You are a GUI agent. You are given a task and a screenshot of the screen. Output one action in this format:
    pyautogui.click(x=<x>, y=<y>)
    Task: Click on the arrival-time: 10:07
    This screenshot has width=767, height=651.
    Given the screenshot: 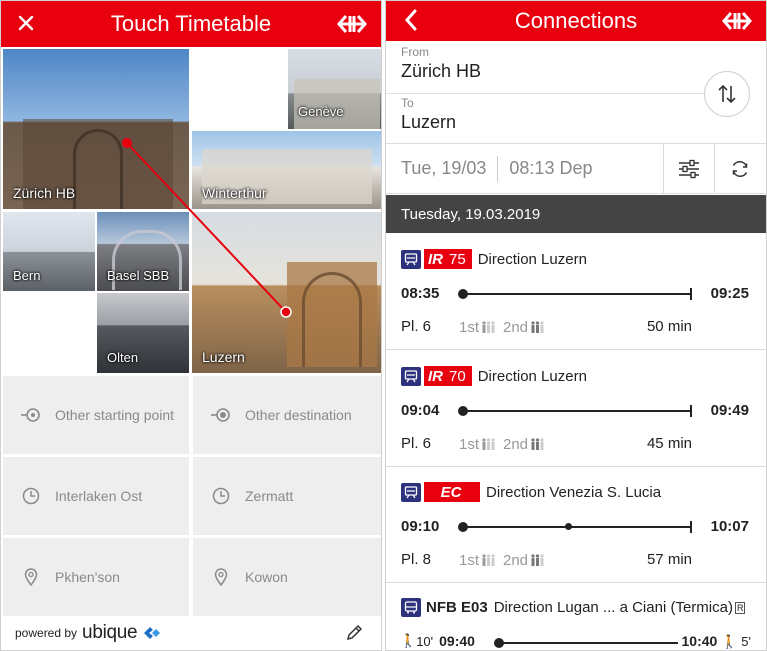 What is the action you would take?
    pyautogui.click(x=729, y=526)
    